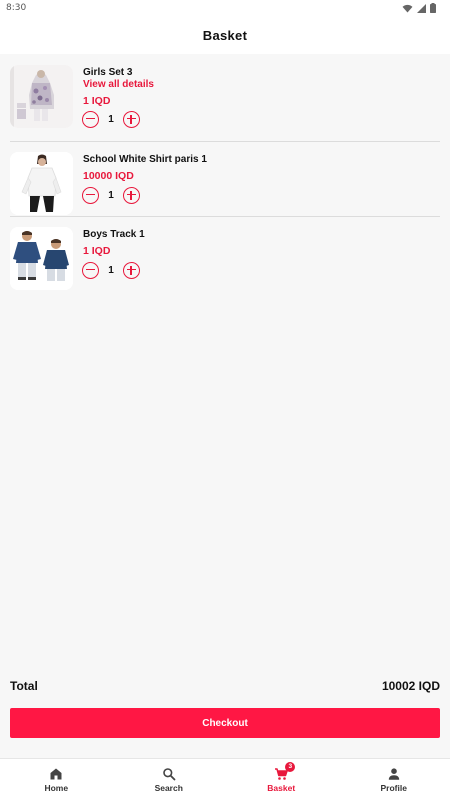 This screenshot has width=450, height=800. I want to click on basket-item: School White Shirt paris 1 10000 IQD 1, so click(225, 179).